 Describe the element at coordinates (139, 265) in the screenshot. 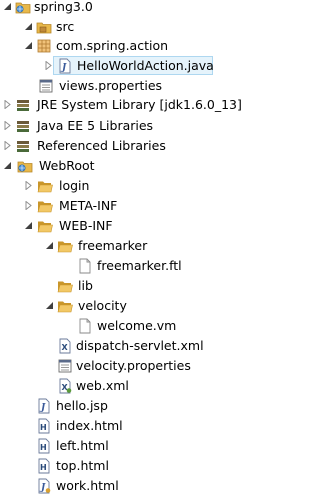

I see `tree-node-label: freemarker.ftl` at that location.